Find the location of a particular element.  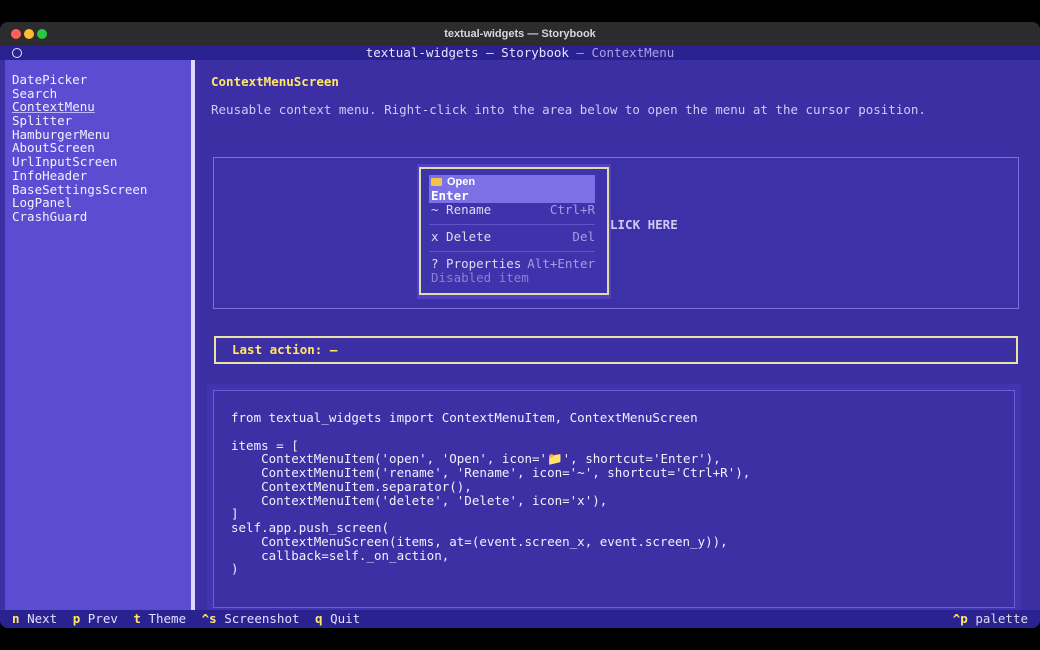

menu-item-open-label: Open is located at coordinates (461, 182).